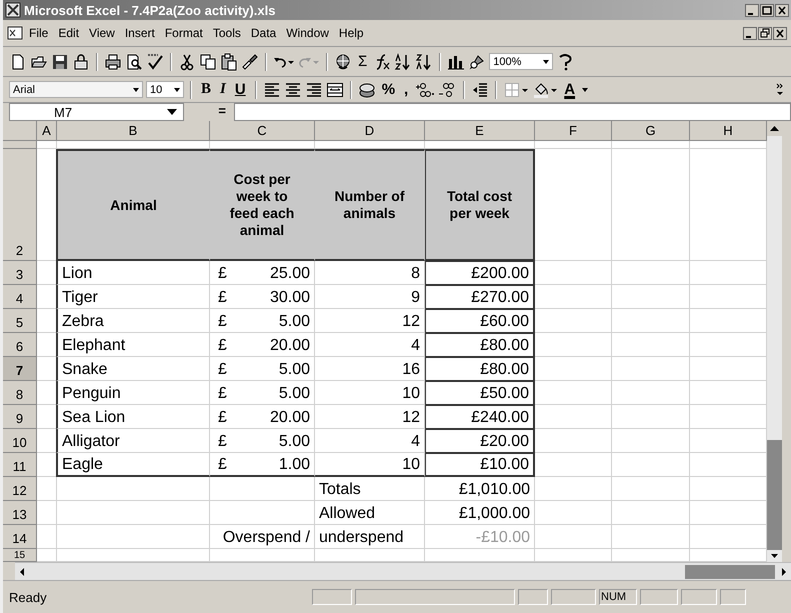 The height and width of the screenshot is (613, 791). What do you see at coordinates (229, 61) in the screenshot?
I see `paste-icon` at bounding box center [229, 61].